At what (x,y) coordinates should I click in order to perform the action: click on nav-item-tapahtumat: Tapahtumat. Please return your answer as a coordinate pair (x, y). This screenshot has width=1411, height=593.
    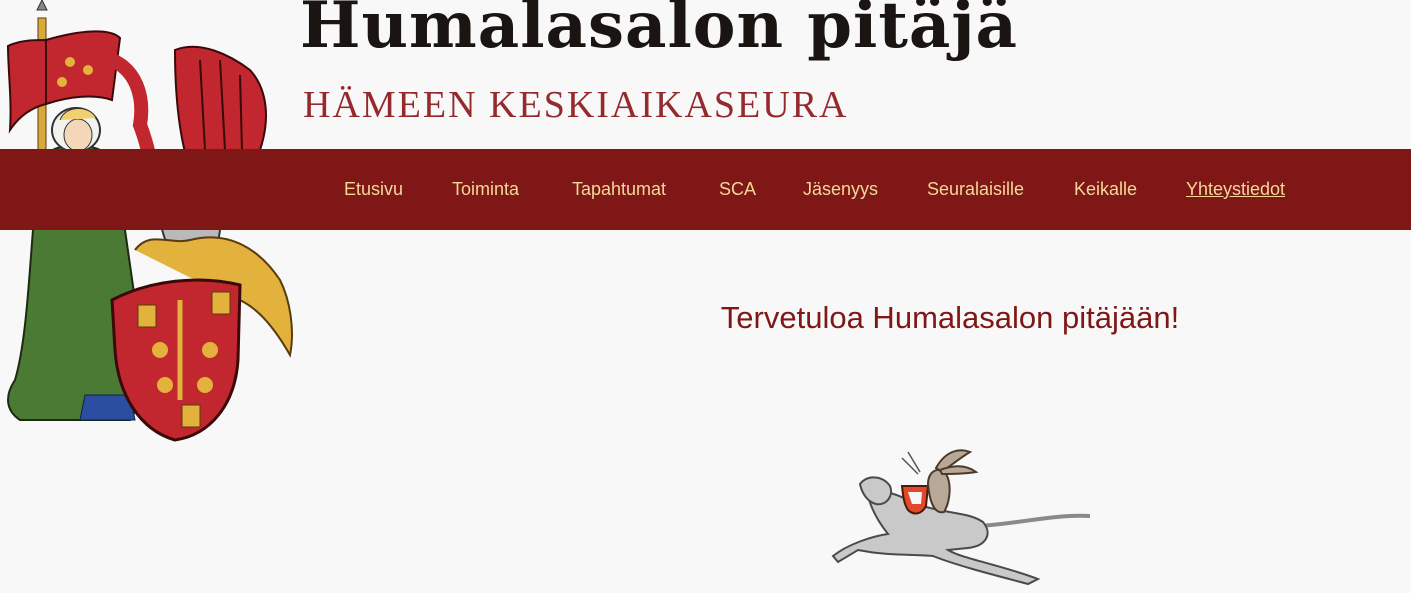
    Looking at the image, I should click on (619, 189).